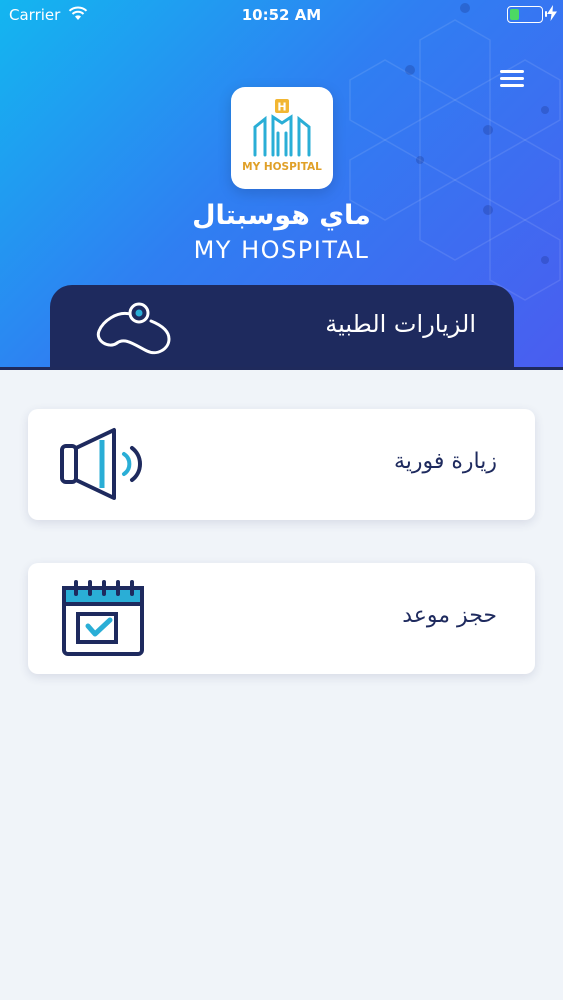 This screenshot has width=563, height=1000. Describe the element at coordinates (281, 107) in the screenshot. I see `svg-text: H` at that location.